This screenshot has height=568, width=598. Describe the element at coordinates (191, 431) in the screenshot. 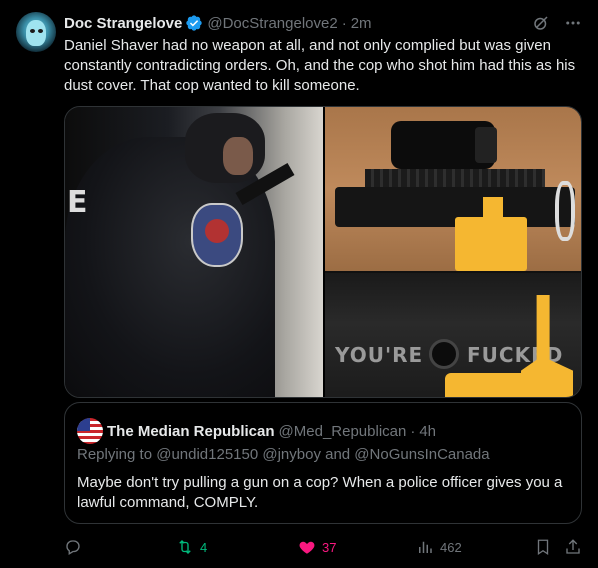

I see `quote-author-name: The Median Republican` at that location.